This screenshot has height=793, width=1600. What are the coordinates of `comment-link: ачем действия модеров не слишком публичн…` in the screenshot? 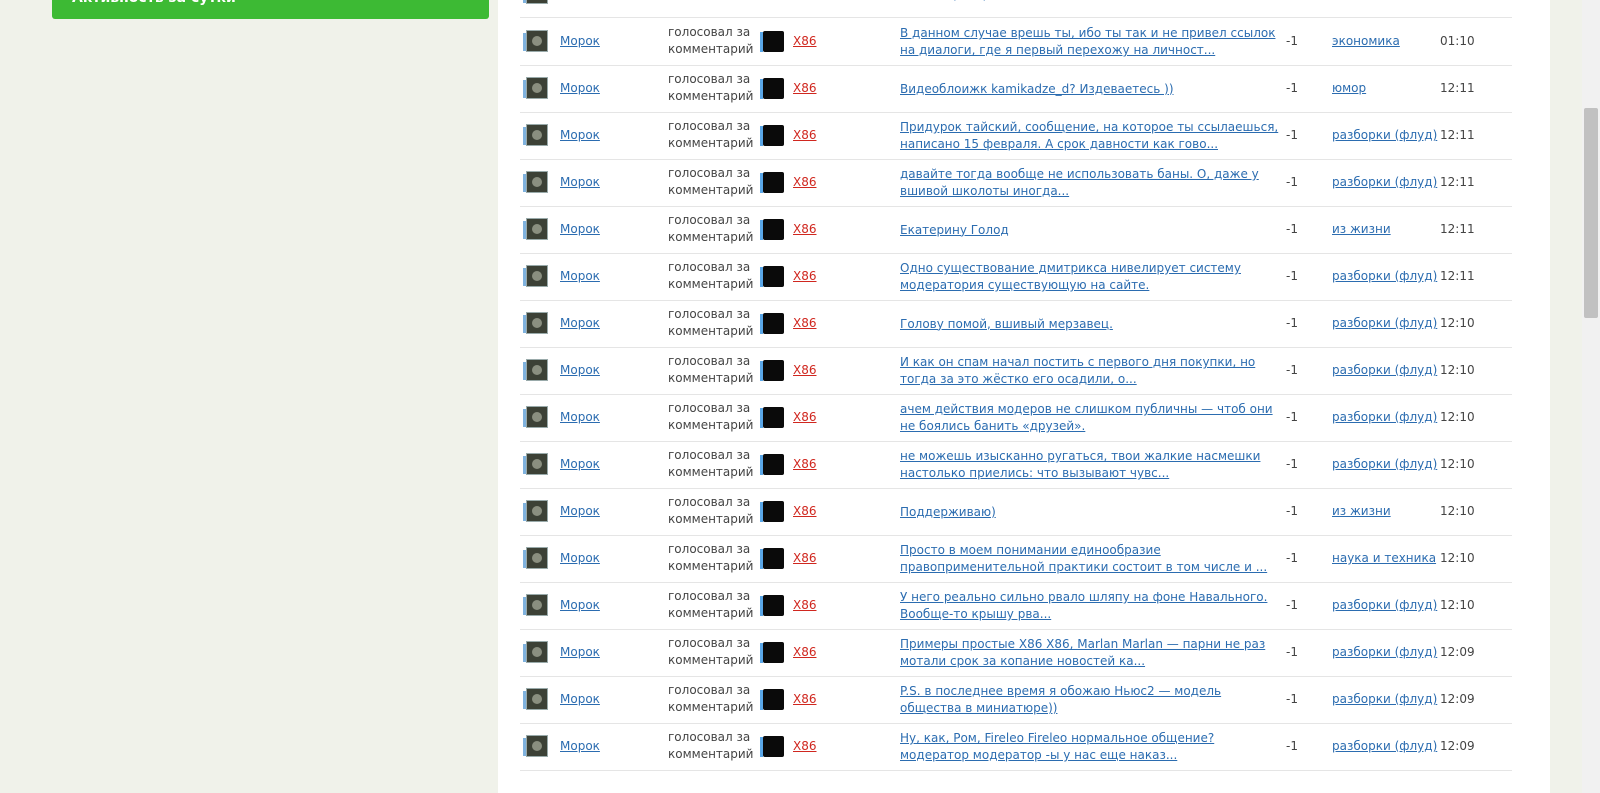 It's located at (1090, 418).